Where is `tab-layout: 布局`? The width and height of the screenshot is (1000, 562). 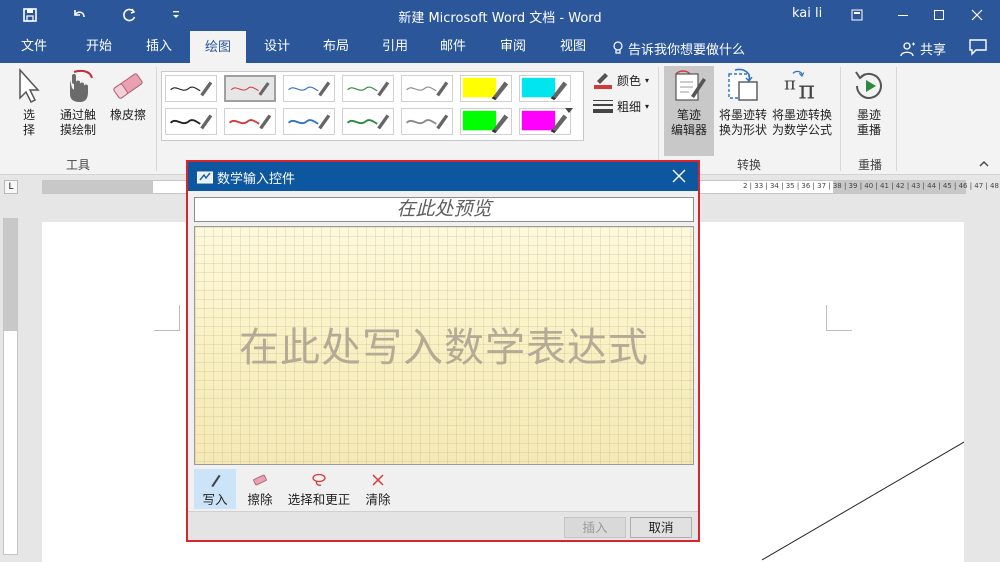 tab-layout: 布局 is located at coordinates (336, 46).